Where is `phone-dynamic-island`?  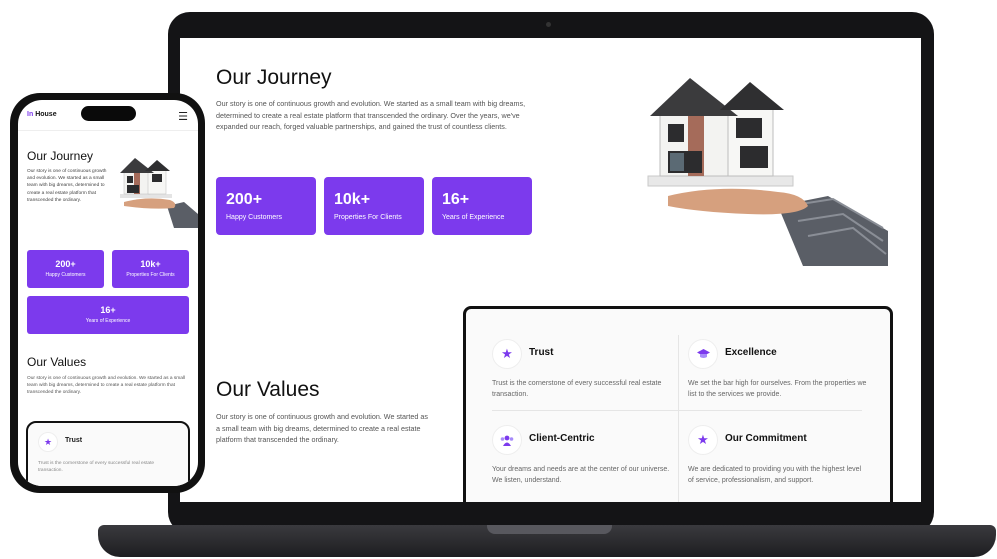 phone-dynamic-island is located at coordinates (108, 113).